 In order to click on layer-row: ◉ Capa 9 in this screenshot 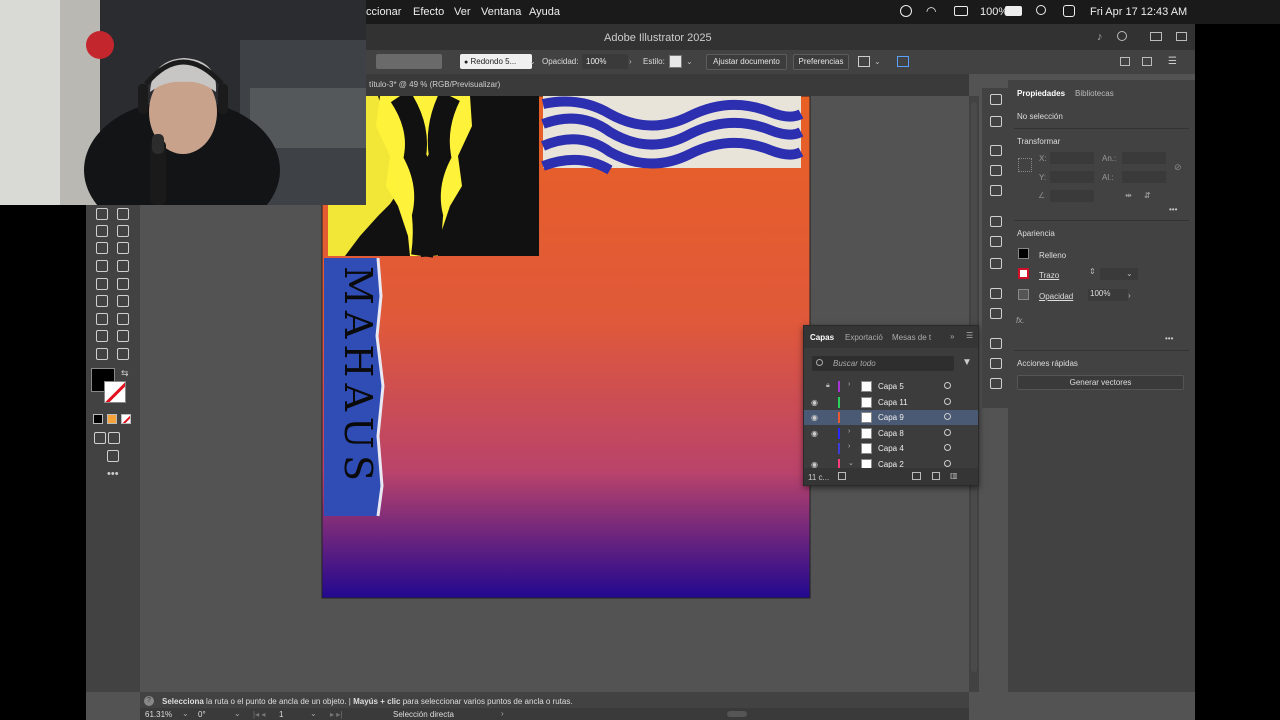, I will do `click(891, 417)`.